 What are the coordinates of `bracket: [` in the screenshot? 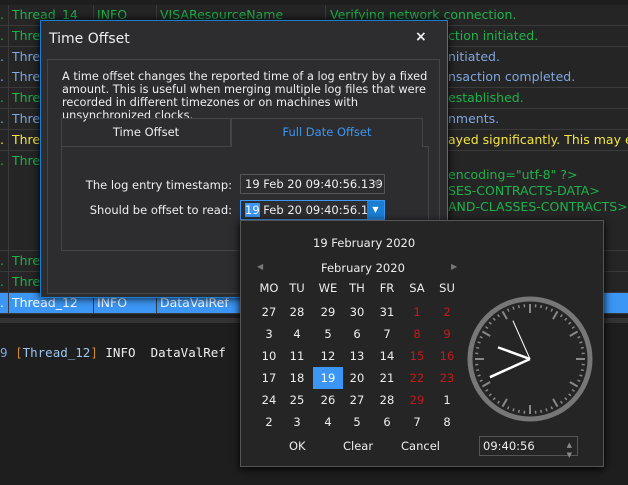 It's located at (19, 352).